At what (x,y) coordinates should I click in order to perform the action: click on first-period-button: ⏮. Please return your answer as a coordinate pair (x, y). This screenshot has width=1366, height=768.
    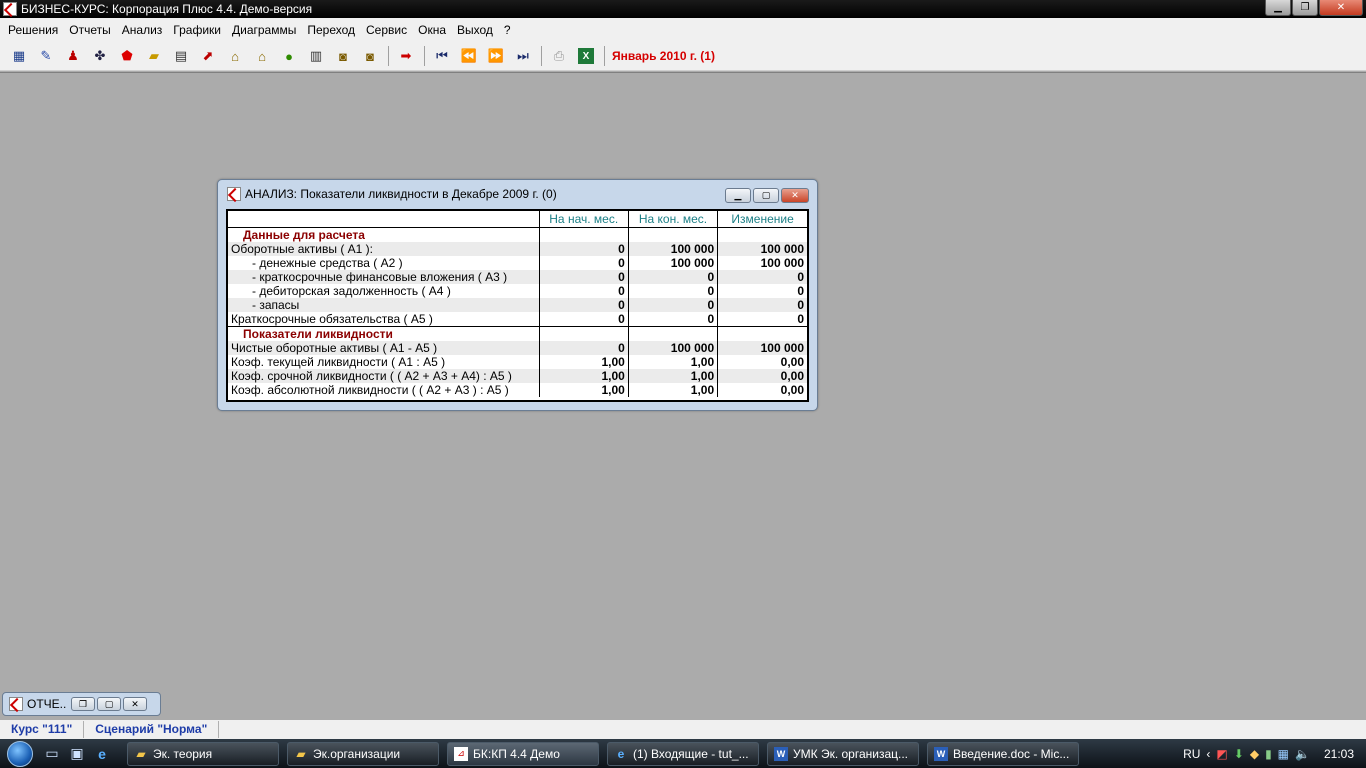
    Looking at the image, I should click on (442, 56).